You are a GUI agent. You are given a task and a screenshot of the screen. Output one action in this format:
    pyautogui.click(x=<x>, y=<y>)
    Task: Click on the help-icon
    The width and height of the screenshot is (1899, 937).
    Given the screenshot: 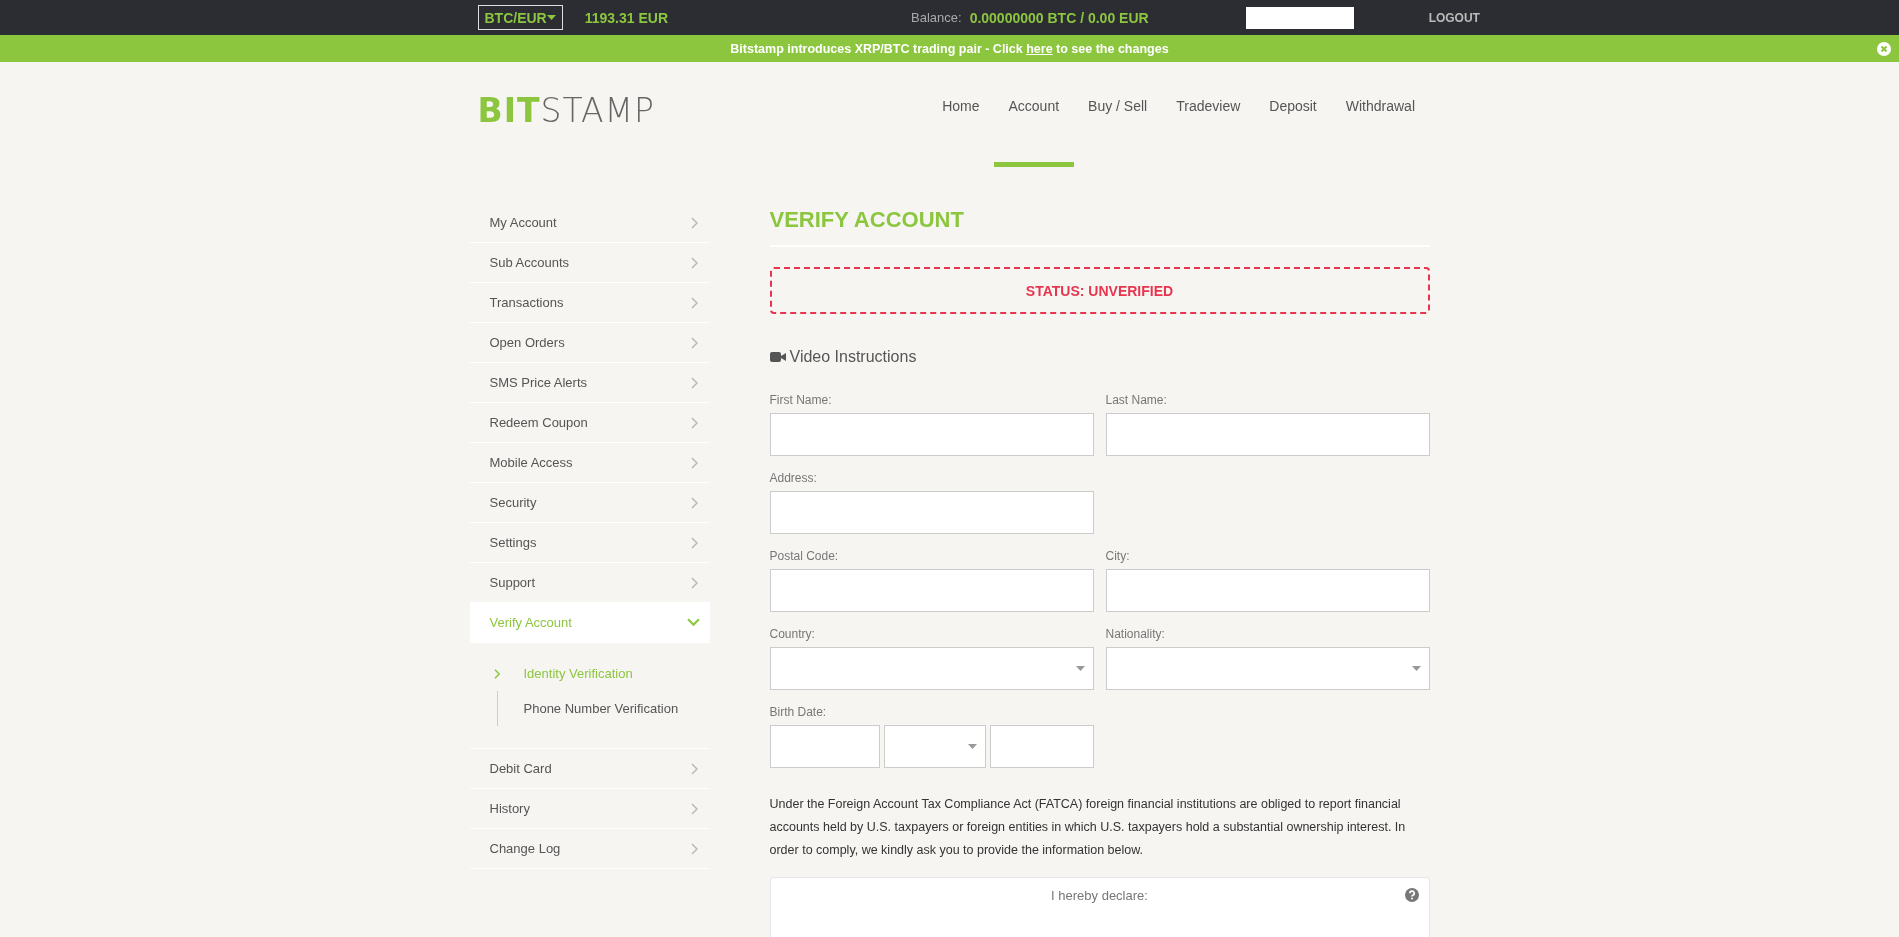 What is the action you would take?
    pyautogui.click(x=1411, y=895)
    